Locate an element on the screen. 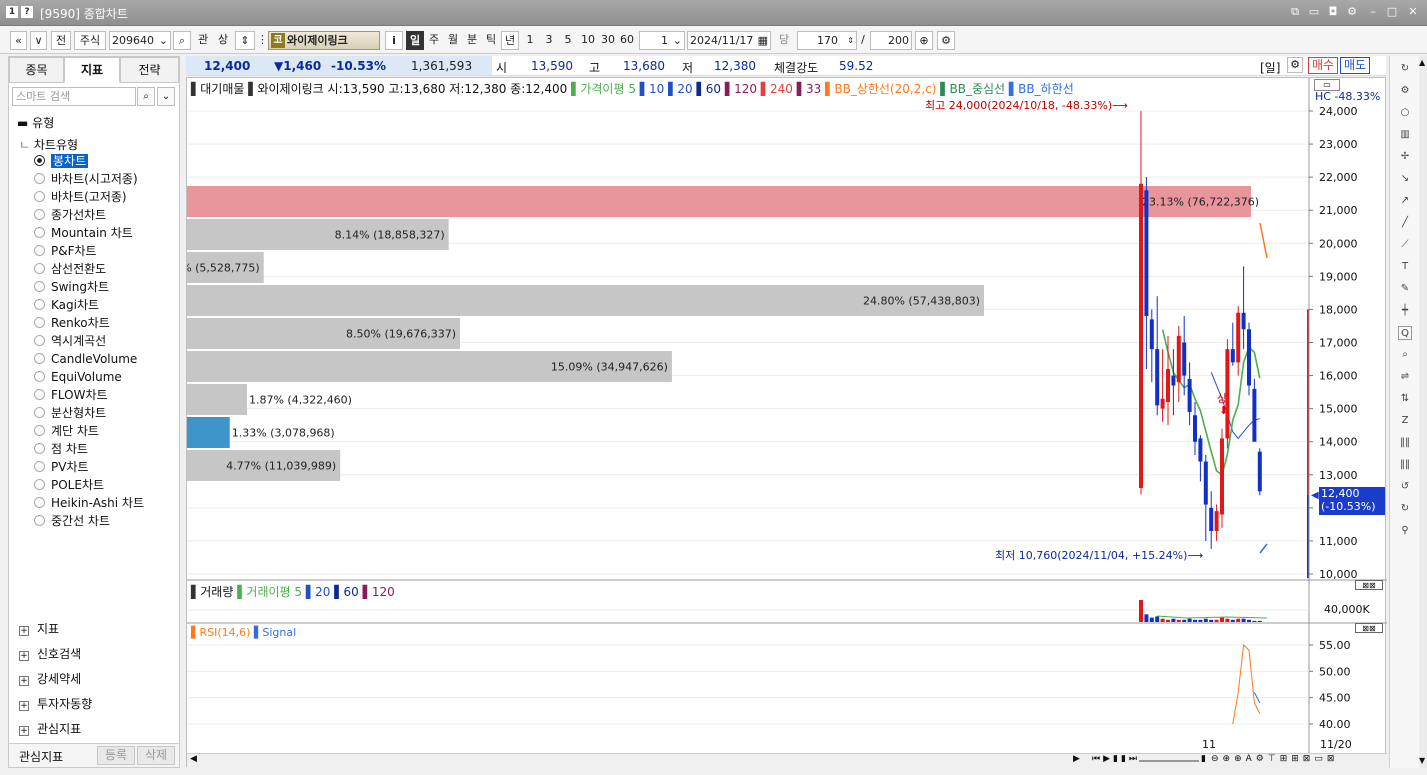 The image size is (1427, 775). chart-type-item: P&F차트 is located at coordinates (65, 251).